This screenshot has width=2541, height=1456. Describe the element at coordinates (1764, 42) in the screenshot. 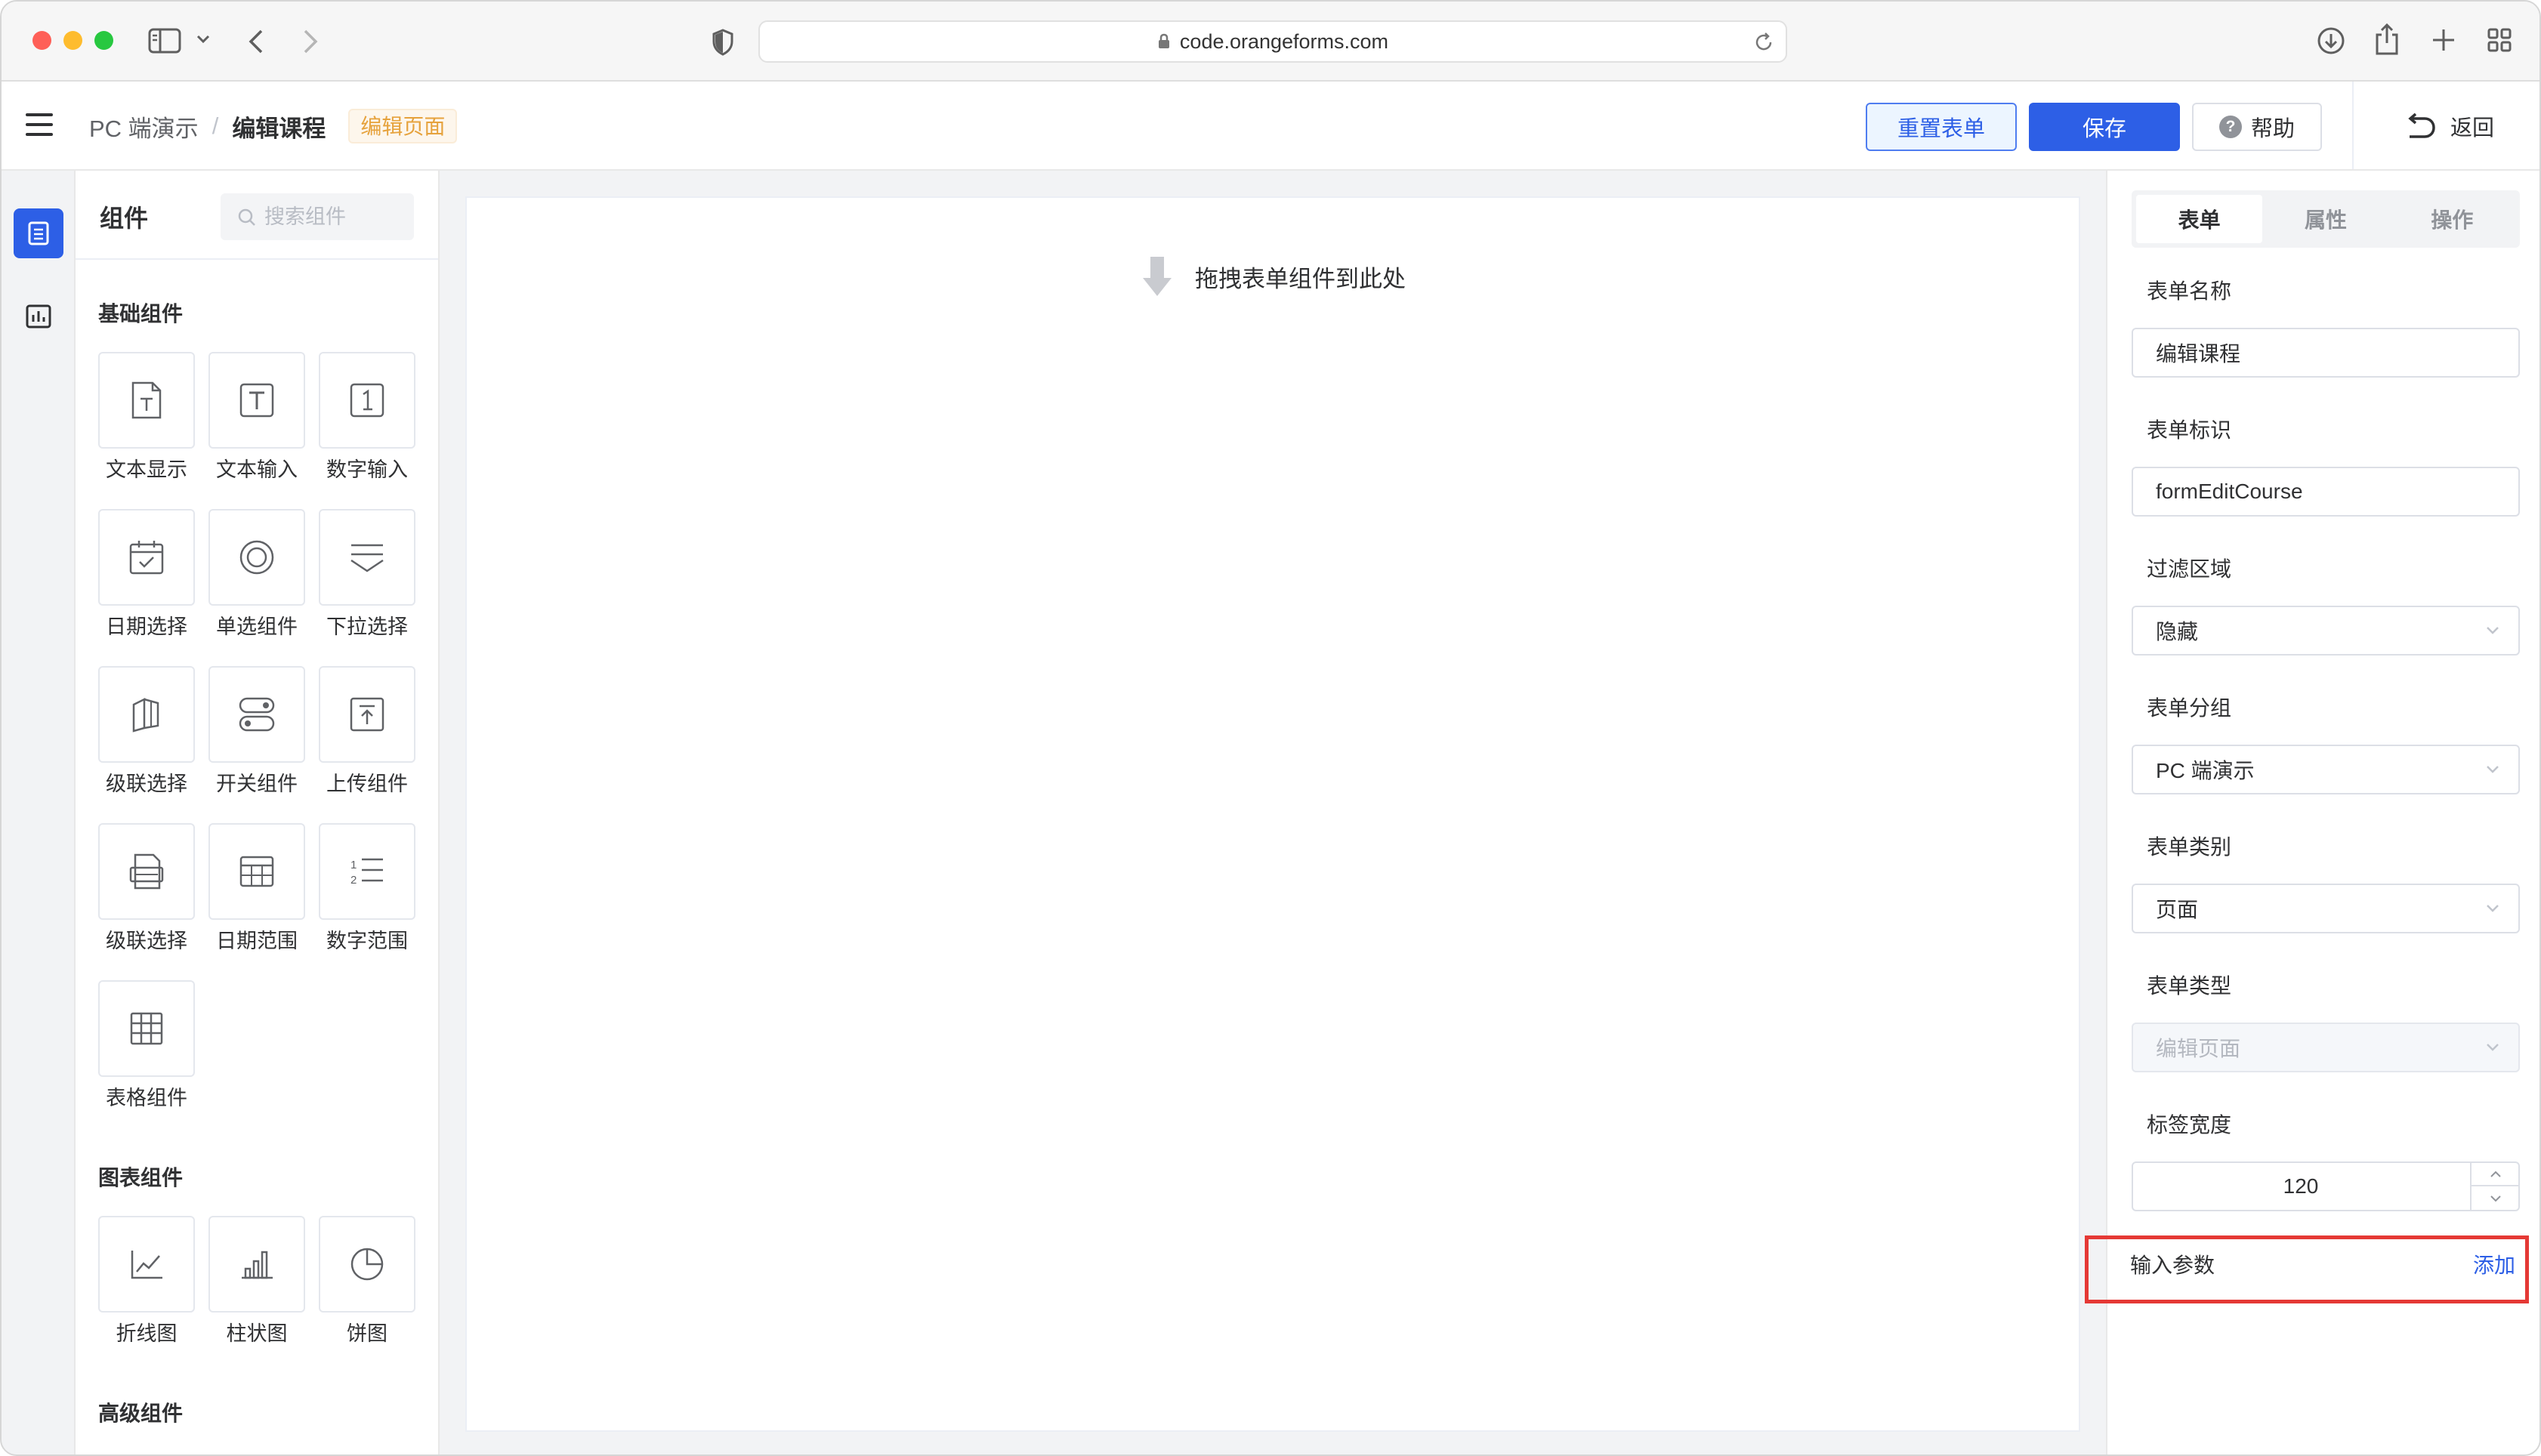

I see `reload-icon` at that location.